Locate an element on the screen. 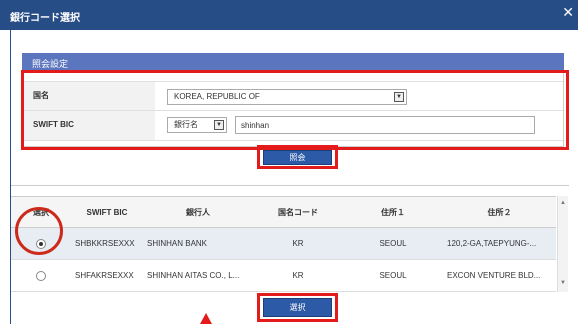 This screenshot has height=324, width=578. search-settings-title: 照会設定 is located at coordinates (50, 64).